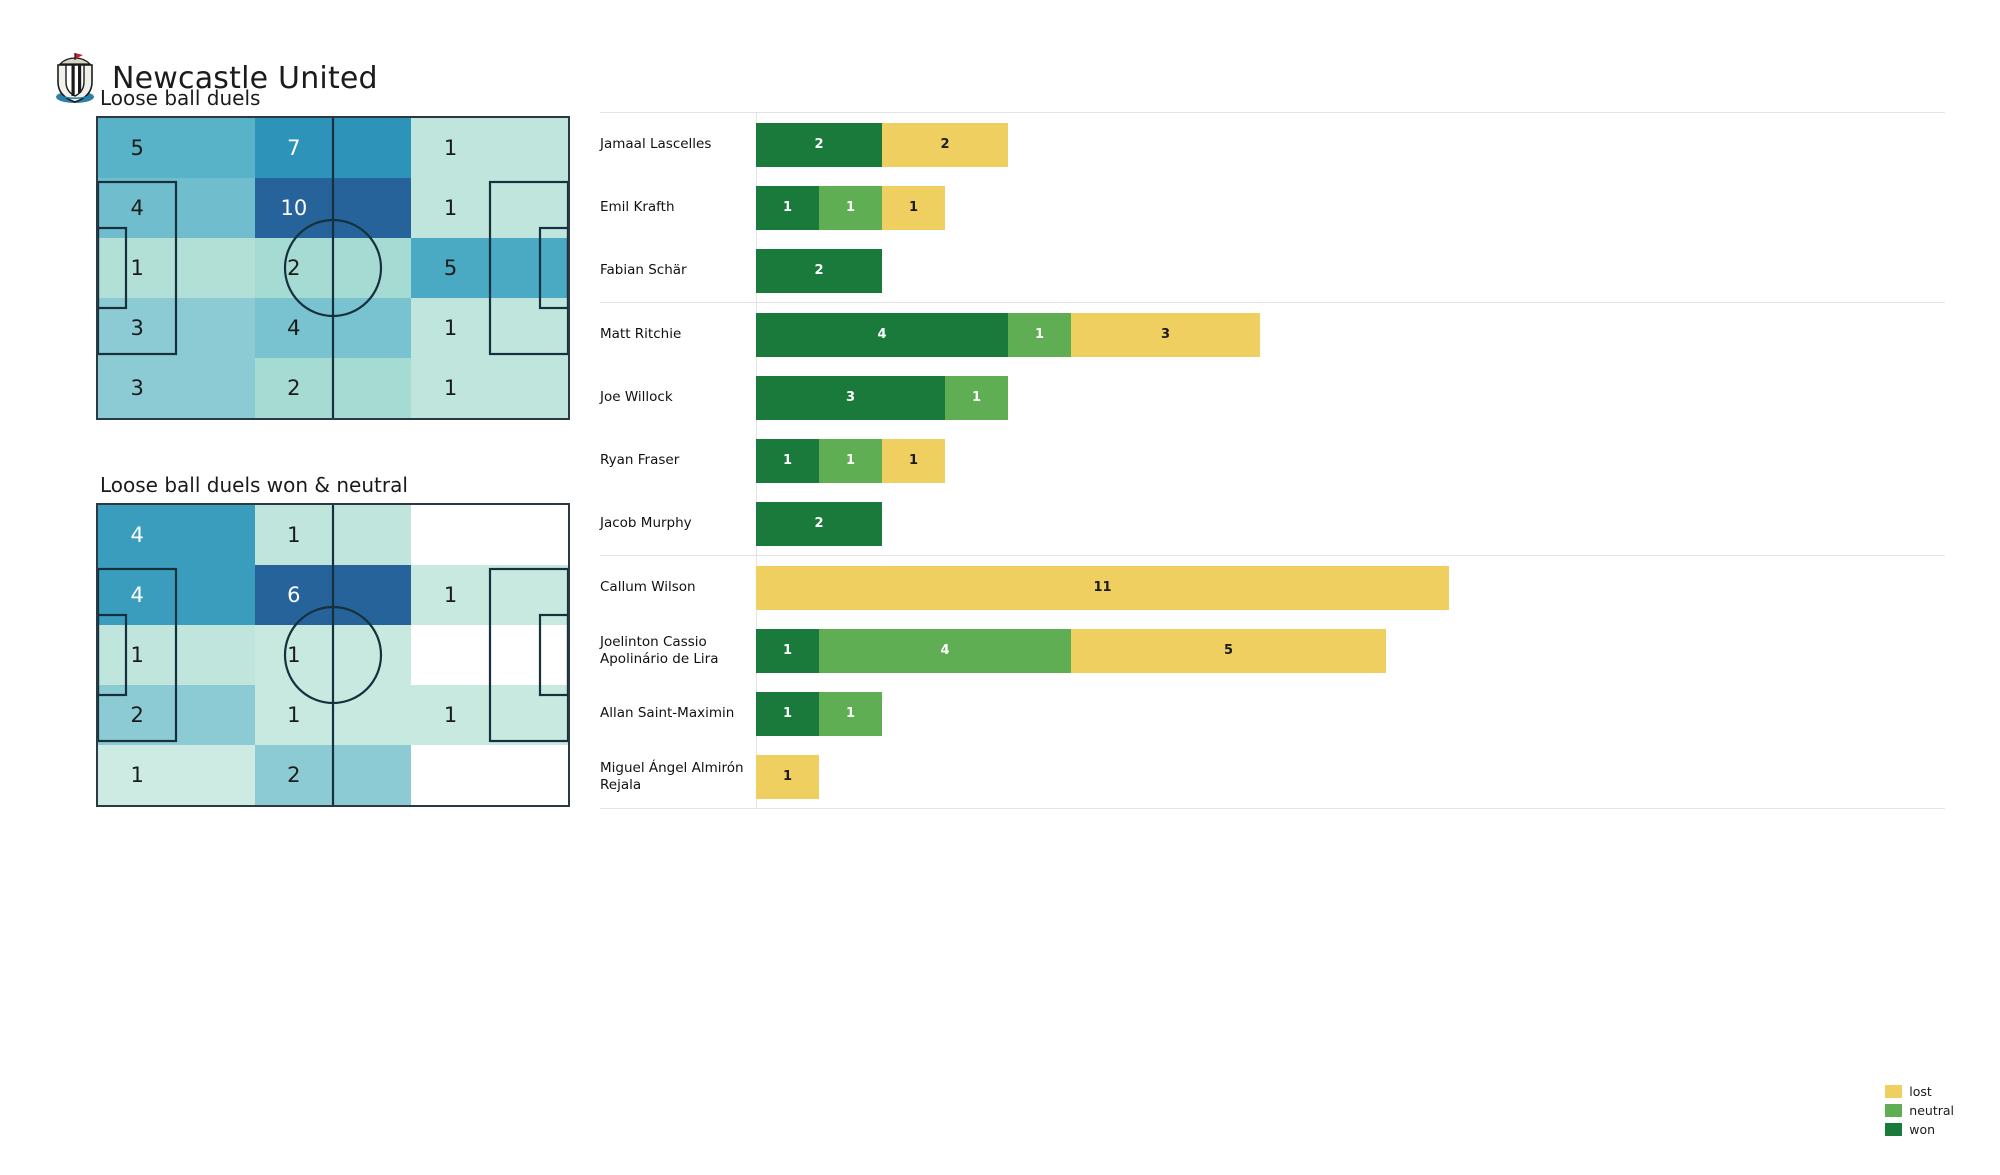 The image size is (2000, 1175). I want to click on bar-segment-won: 4, so click(882, 334).